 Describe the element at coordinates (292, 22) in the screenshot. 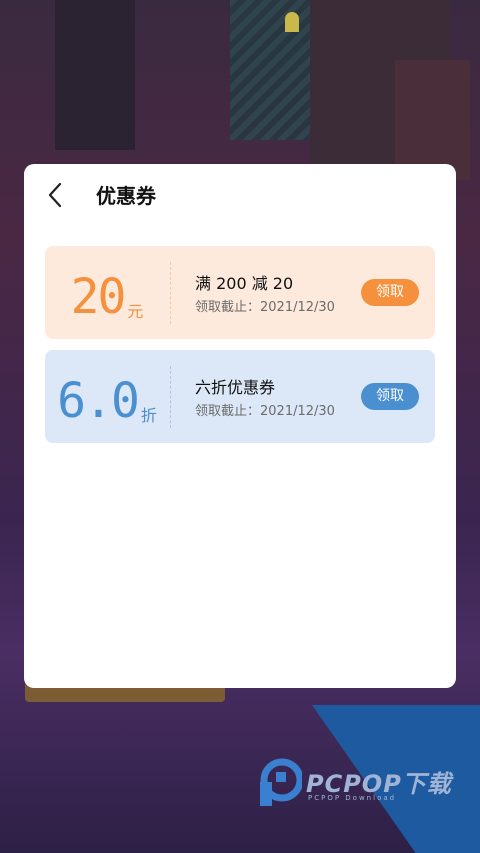

I see `background-window` at that location.